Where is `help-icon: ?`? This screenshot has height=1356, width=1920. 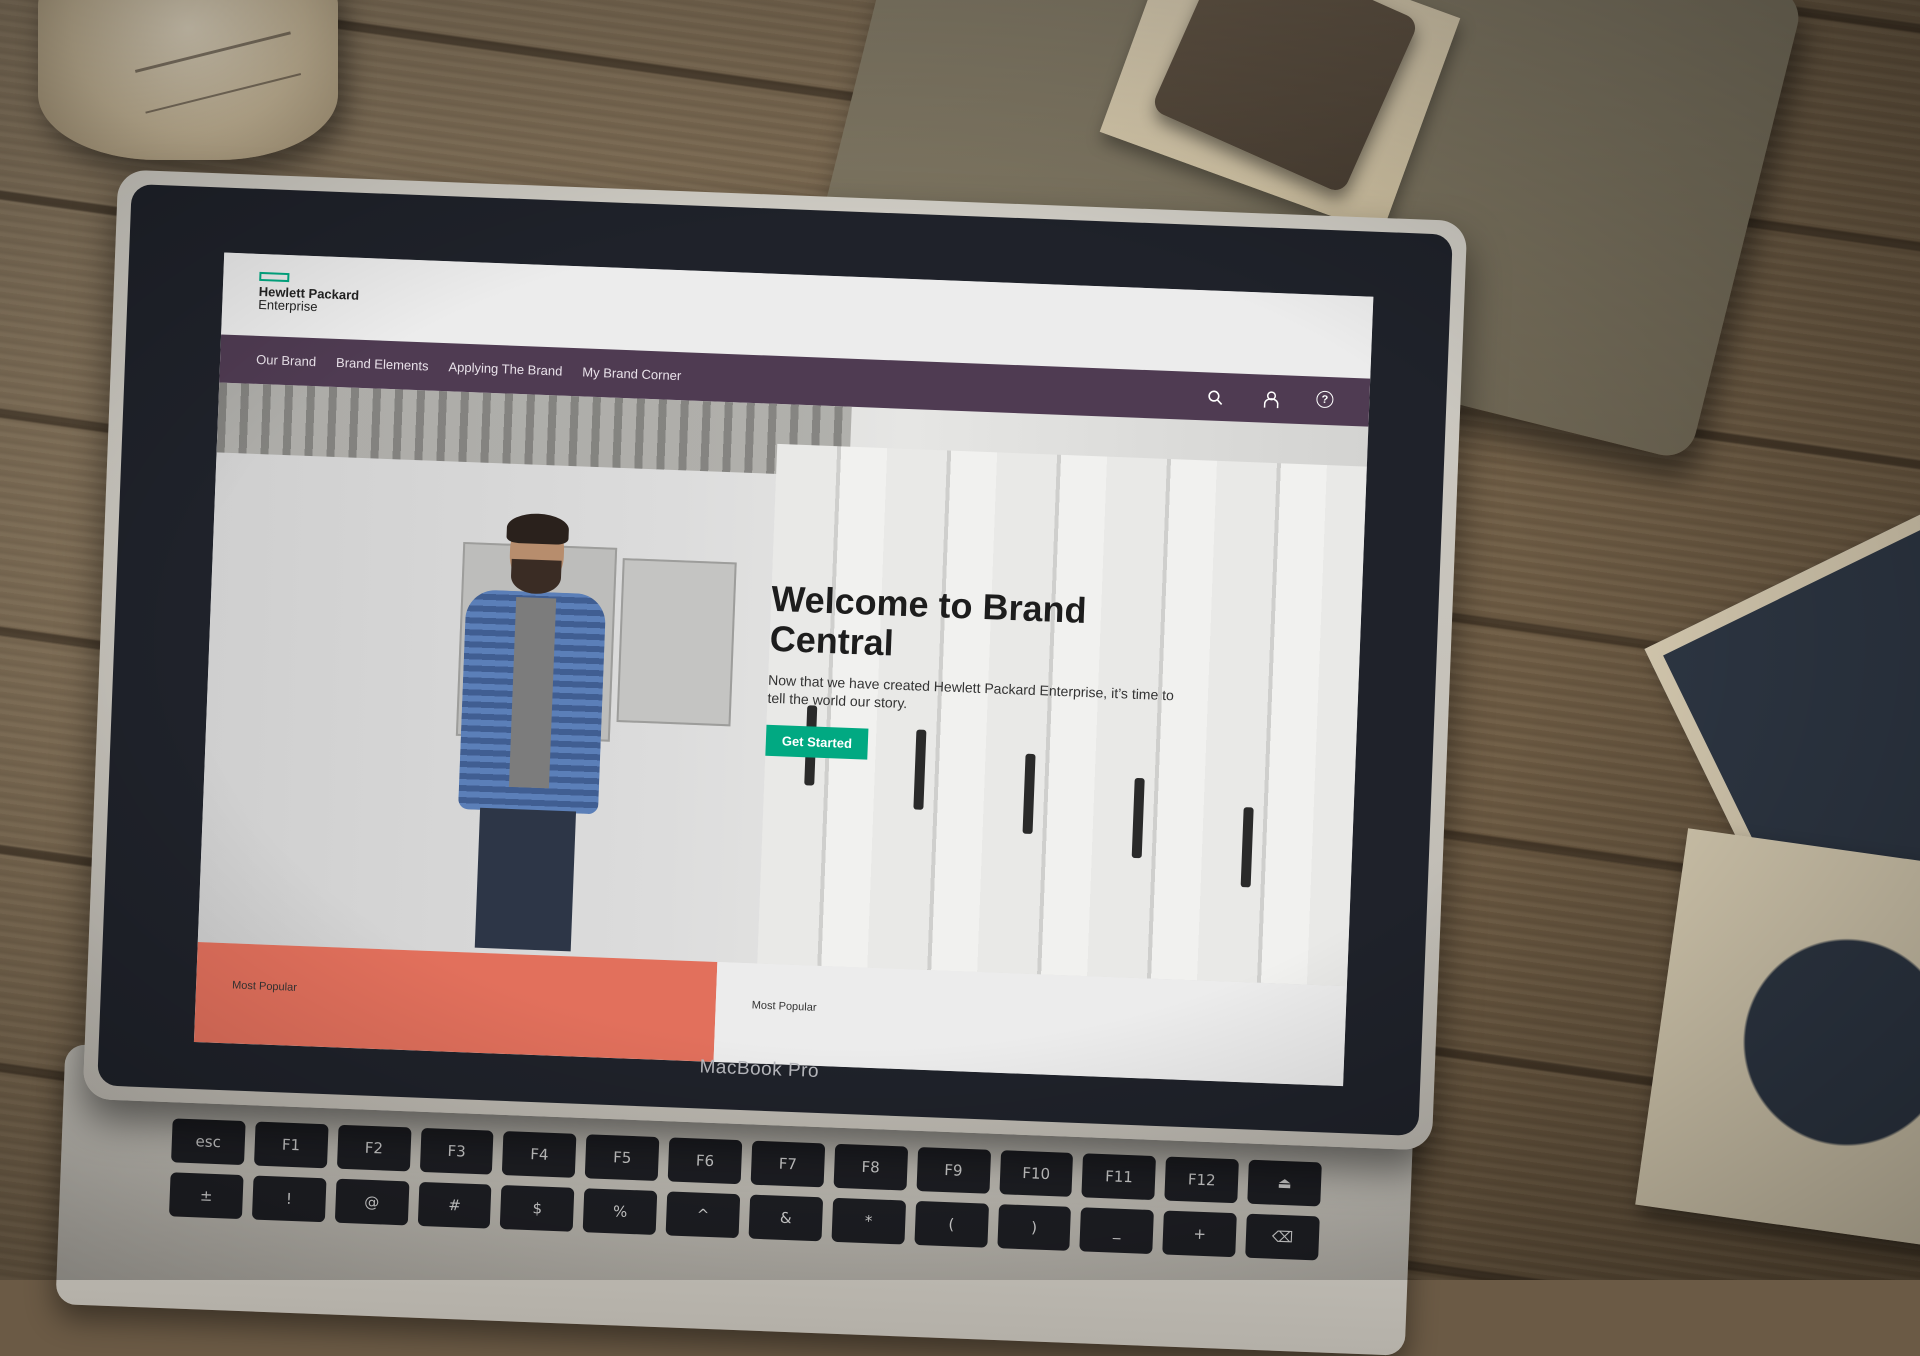
help-icon: ? is located at coordinates (1325, 399).